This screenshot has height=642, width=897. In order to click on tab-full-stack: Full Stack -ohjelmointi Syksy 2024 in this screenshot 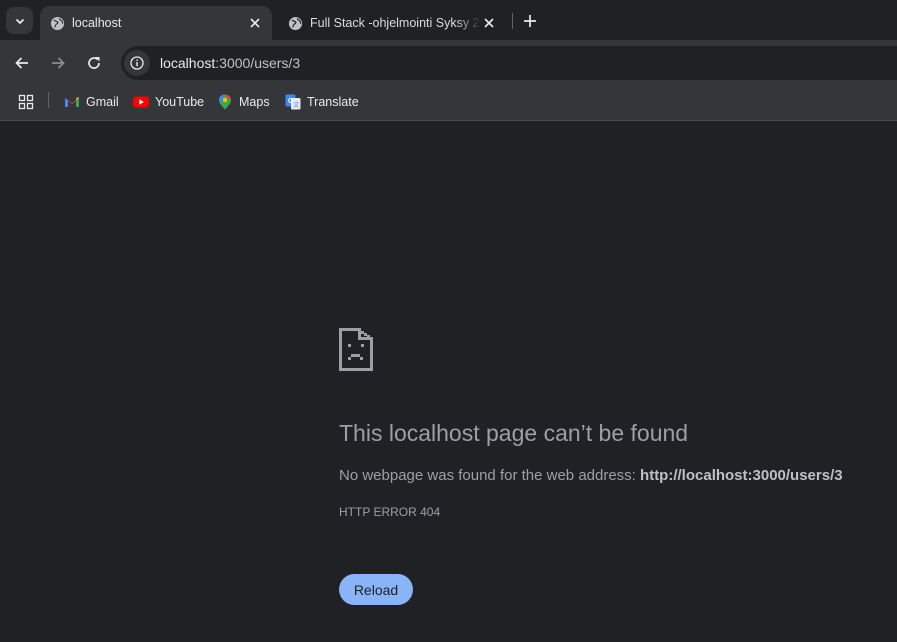, I will do `click(392, 23)`.